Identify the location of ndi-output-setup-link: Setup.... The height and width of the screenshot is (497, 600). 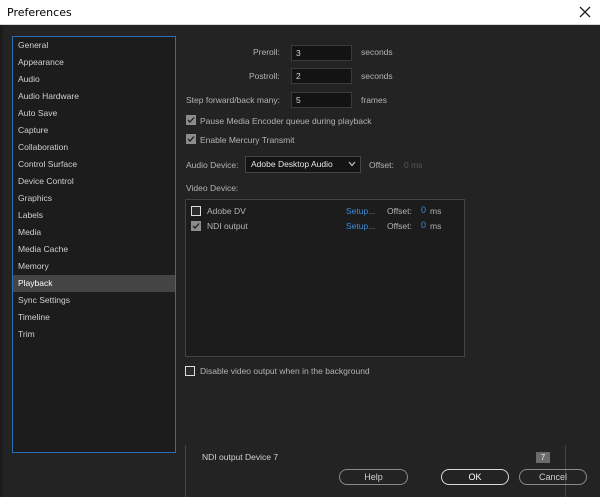
(360, 226).